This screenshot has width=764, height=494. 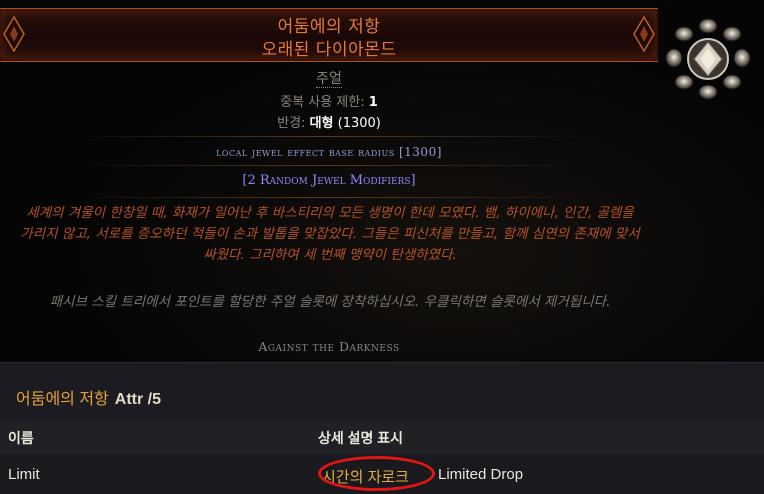 I want to click on jewel-diamond-icon, so click(x=708, y=59).